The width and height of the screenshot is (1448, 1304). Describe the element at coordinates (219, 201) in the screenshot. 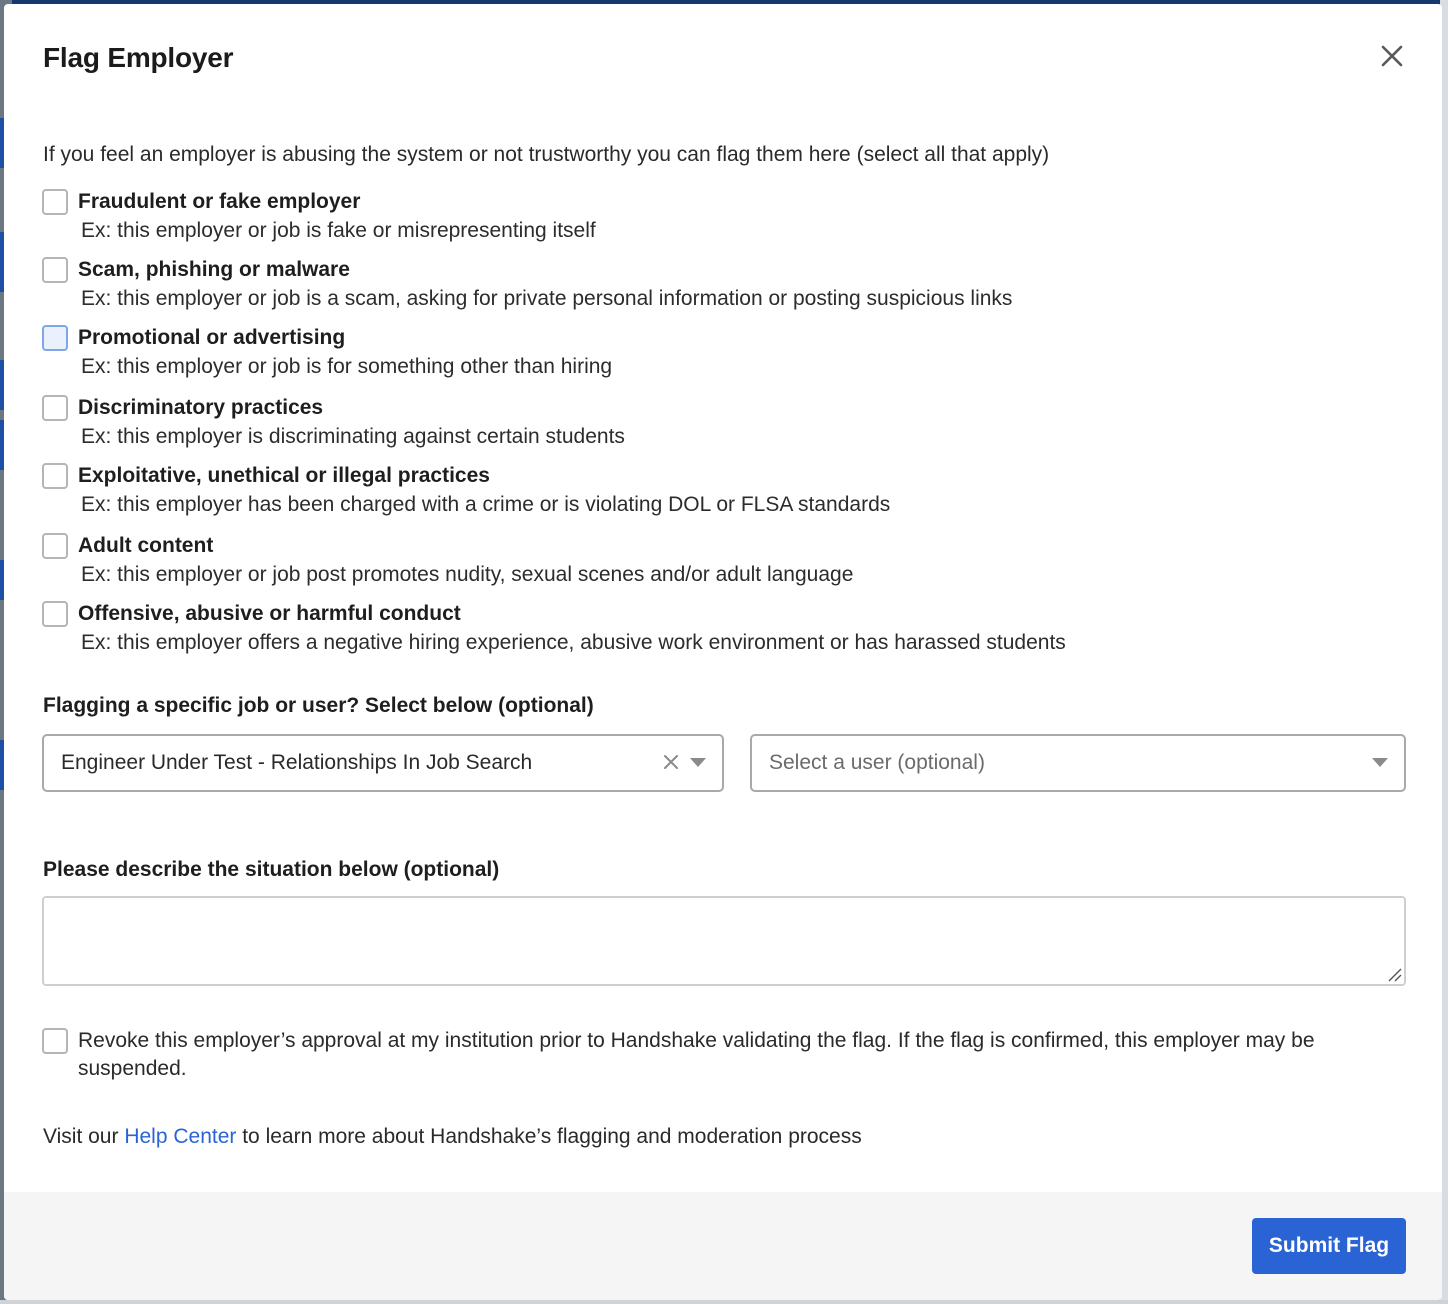

I see `option-title: Fraudulent or fake employer` at that location.